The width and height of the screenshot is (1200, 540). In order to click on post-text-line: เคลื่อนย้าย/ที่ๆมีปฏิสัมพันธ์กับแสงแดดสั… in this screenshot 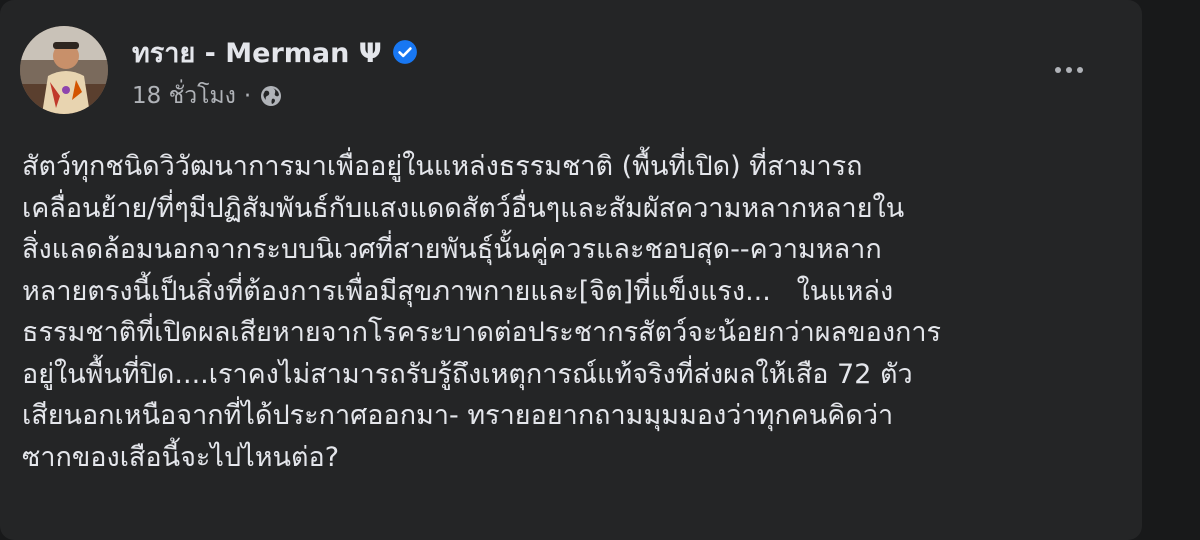, I will do `click(463, 208)`.